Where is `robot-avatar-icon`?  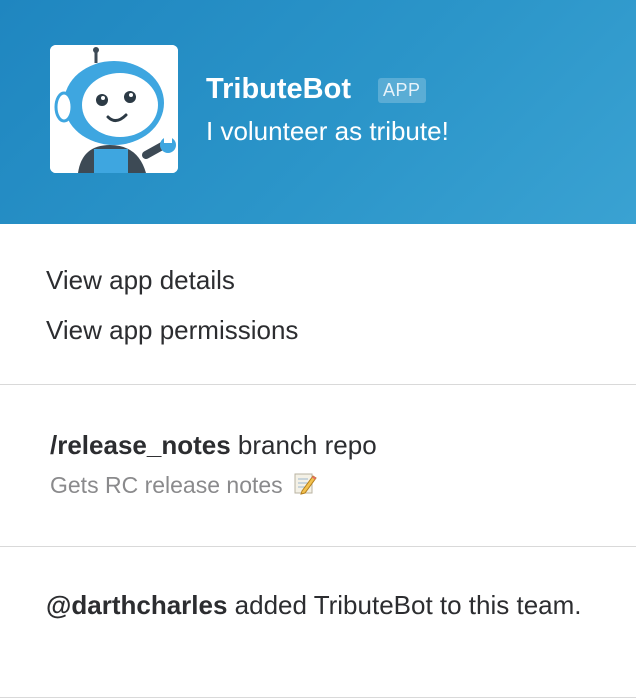
robot-avatar-icon is located at coordinates (114, 109).